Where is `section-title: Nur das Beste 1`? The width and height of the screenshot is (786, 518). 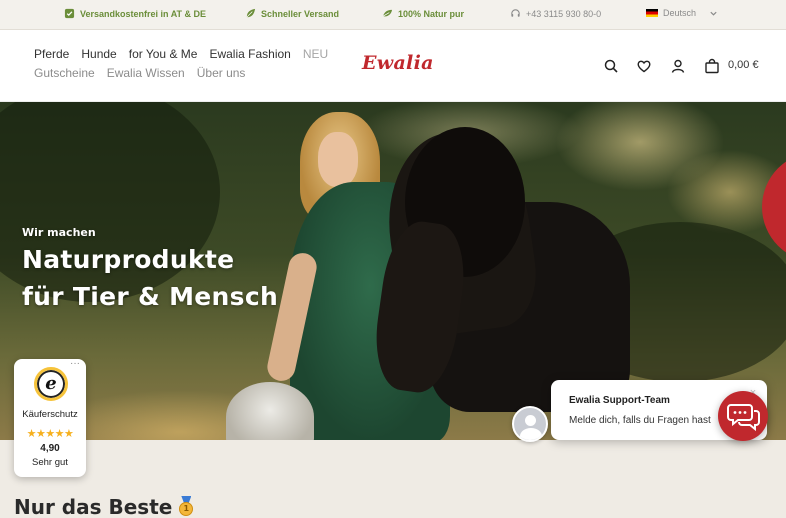
section-title: Nur das Beste 1 is located at coordinates (104, 506).